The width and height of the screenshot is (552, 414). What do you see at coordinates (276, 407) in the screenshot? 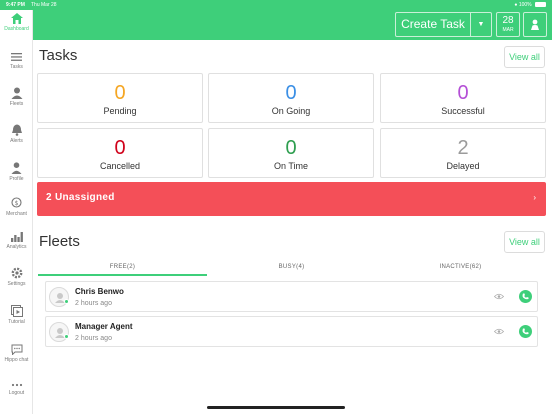
I see `home-indicator` at bounding box center [276, 407].